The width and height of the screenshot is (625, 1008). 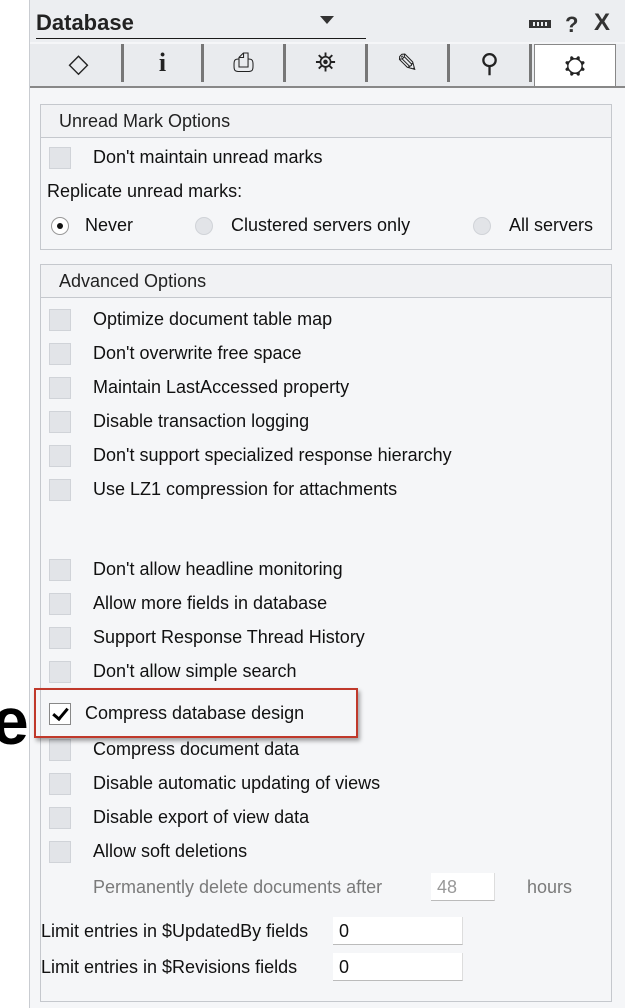 I want to click on pin-icon, so click(x=540, y=24).